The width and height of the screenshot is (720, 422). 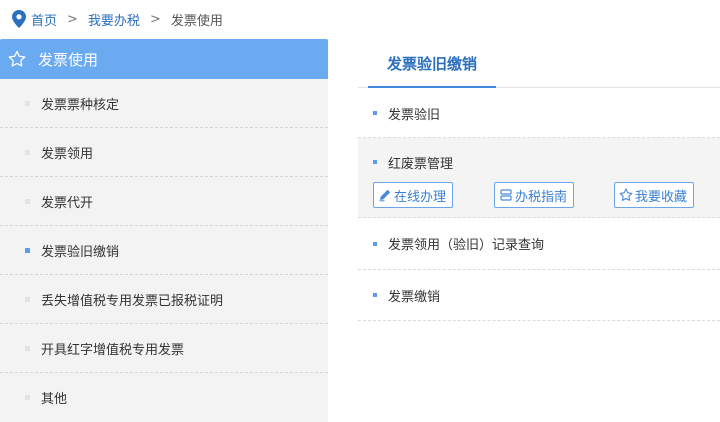 I want to click on sidebar-item-invoice-issue-on-behalf: 发票代开, so click(x=164, y=201).